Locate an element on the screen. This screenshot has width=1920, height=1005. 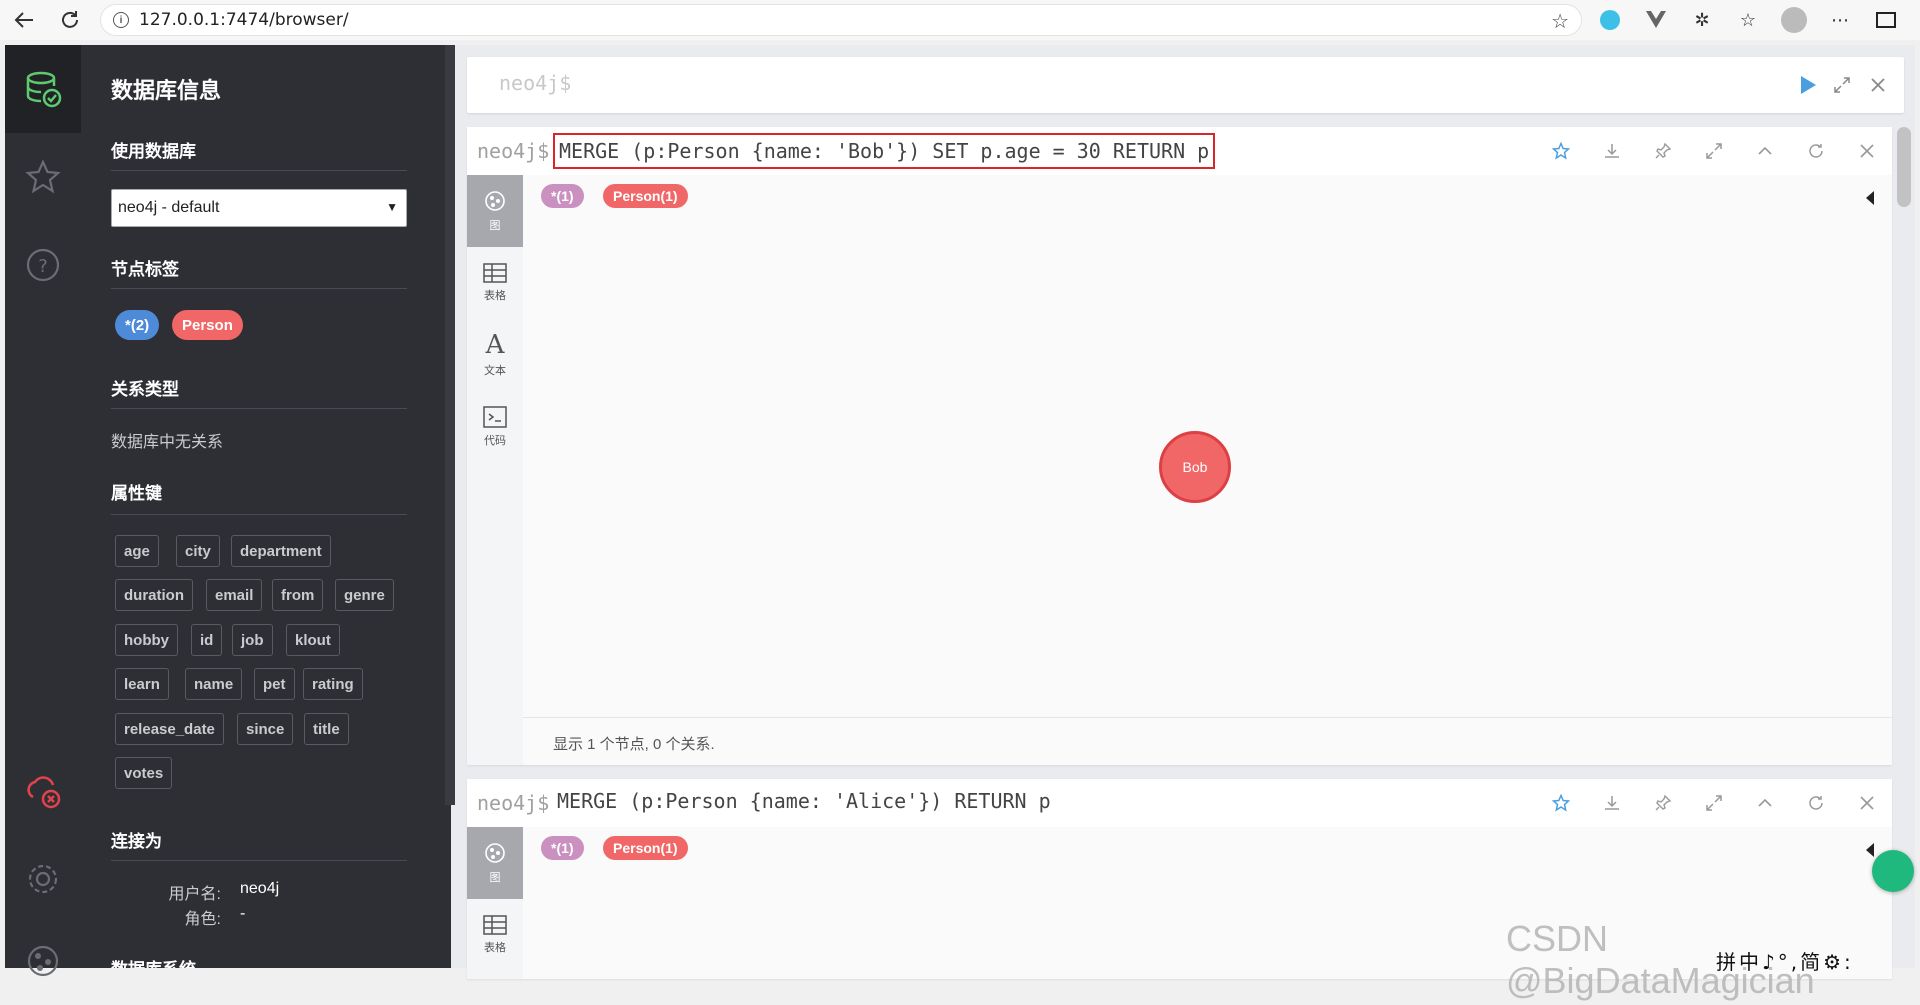
property-key-city: city is located at coordinates (198, 551).